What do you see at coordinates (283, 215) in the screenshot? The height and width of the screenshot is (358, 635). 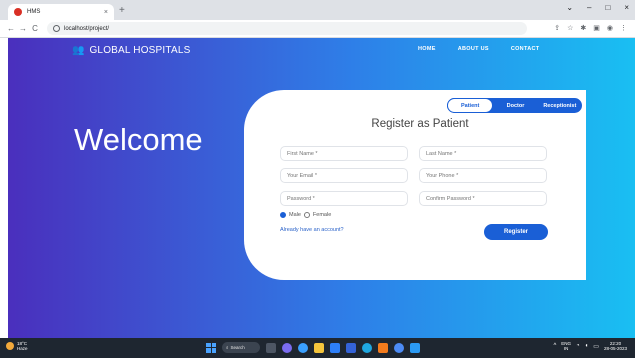 I see `male-radio` at bounding box center [283, 215].